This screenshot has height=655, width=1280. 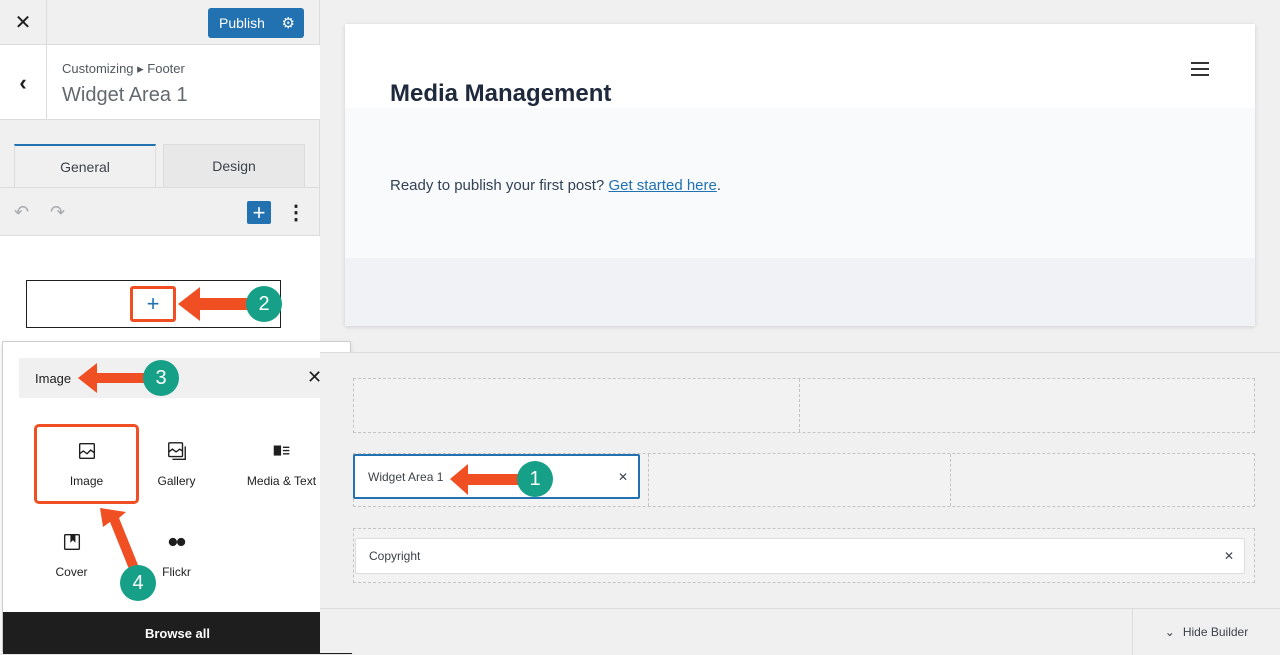 What do you see at coordinates (176, 451) in the screenshot?
I see `gallery-icon` at bounding box center [176, 451].